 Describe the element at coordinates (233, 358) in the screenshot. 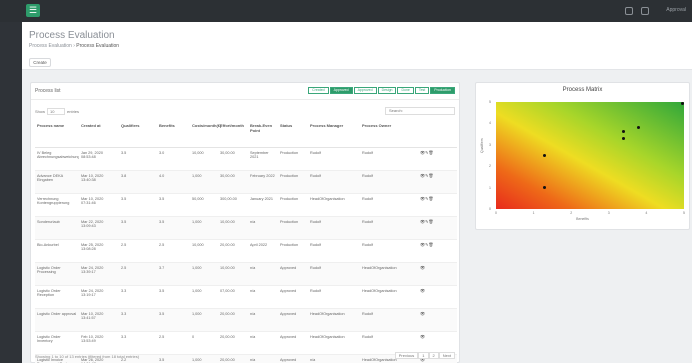

I see `table-cell: 20,00.00` at that location.